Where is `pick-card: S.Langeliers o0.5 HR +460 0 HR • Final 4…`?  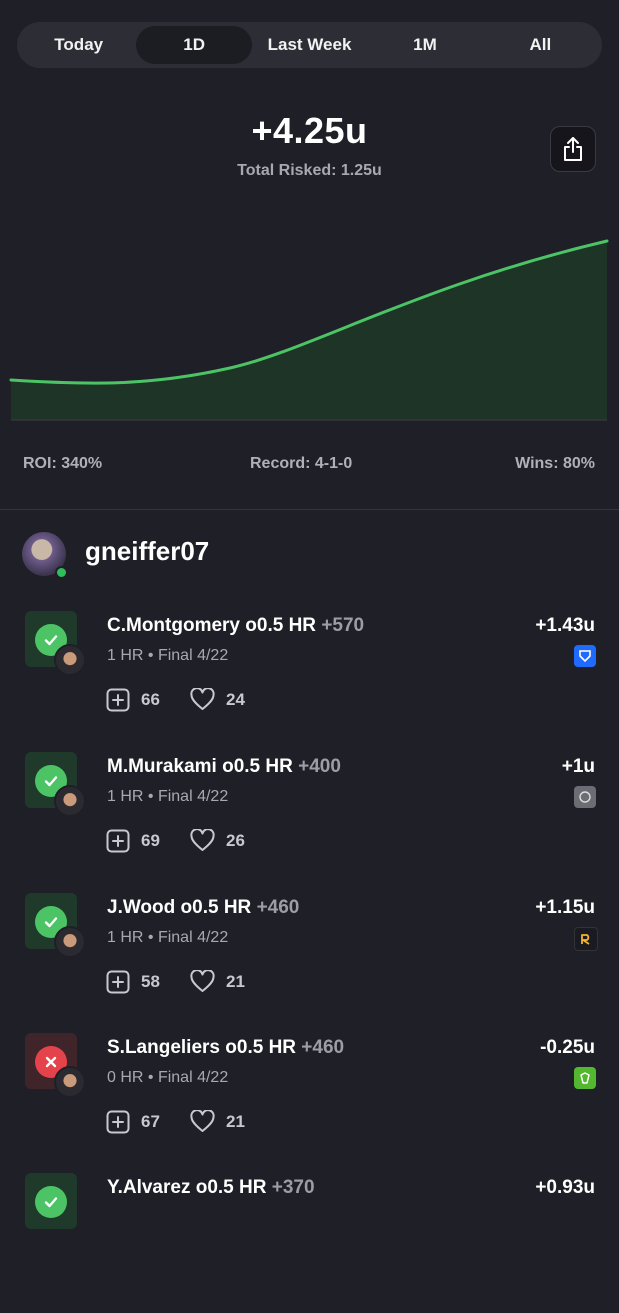 pick-card: S.Langeliers o0.5 HR +460 0 HR • Final 4… is located at coordinates (309, 1103).